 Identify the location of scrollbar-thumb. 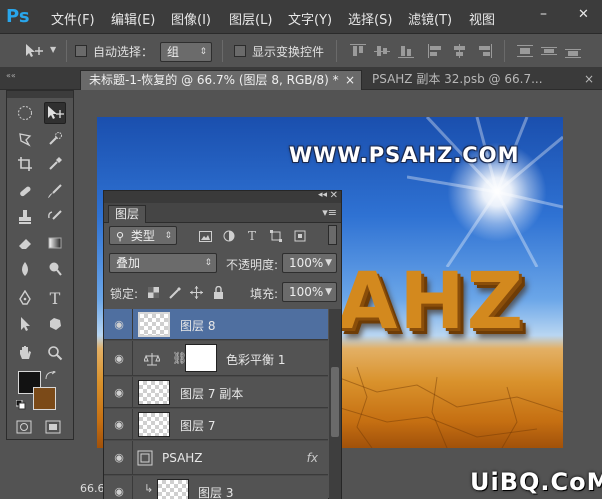
(335, 402).